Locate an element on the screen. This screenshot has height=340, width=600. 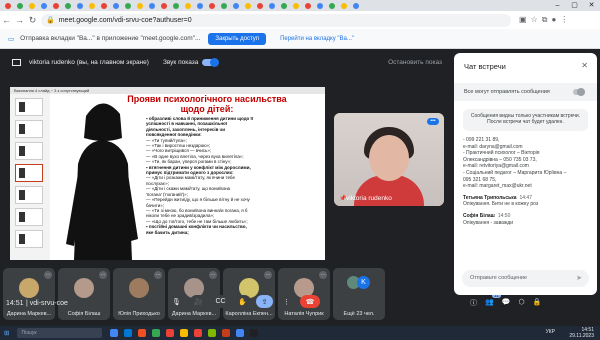
people-icon: 👥 31 is located at coordinates (493, 300).